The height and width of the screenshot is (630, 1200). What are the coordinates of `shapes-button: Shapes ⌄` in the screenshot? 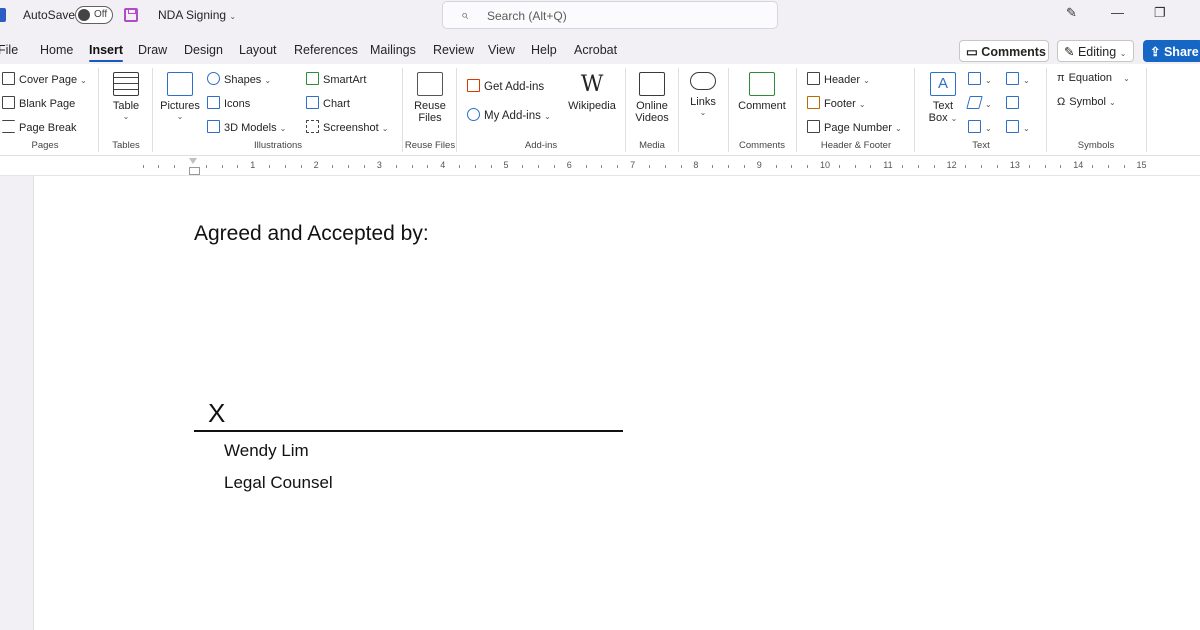 It's located at (239, 79).